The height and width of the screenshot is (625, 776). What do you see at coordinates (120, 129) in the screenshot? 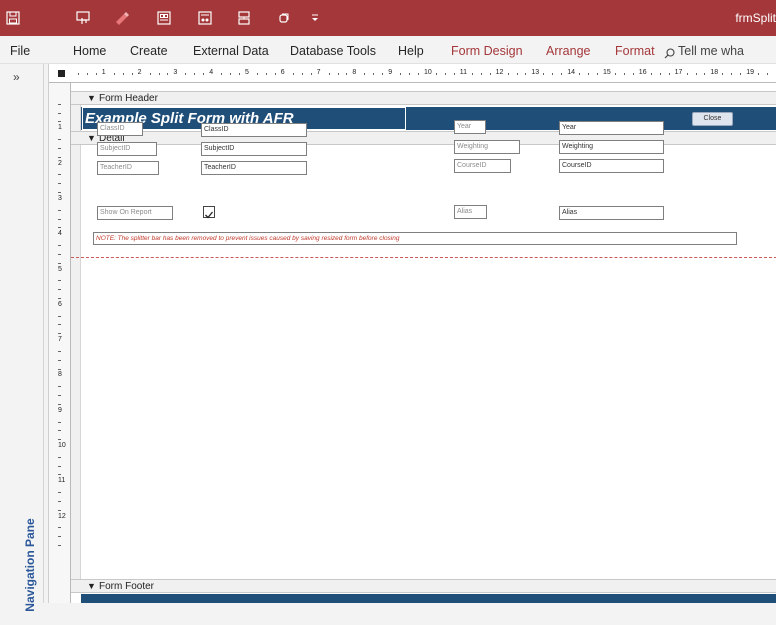
I see `classid-label: ClassID` at bounding box center [120, 129].